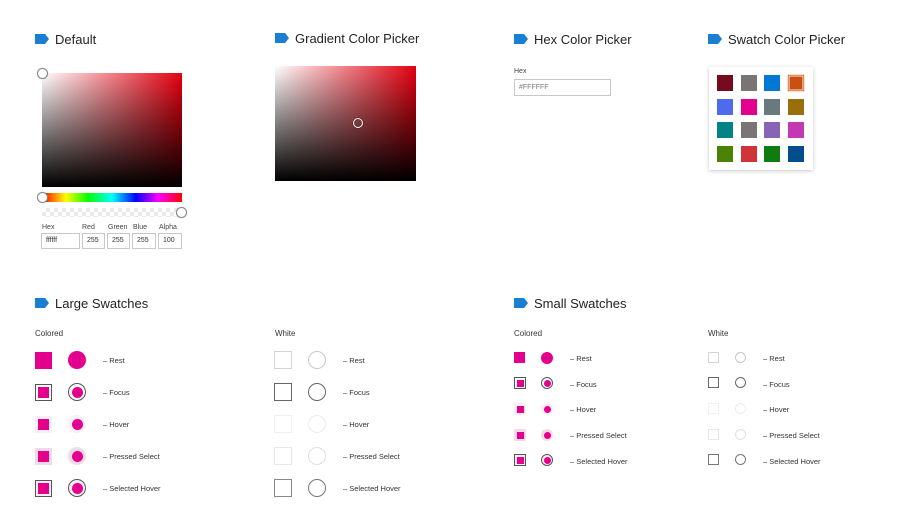 This screenshot has width=904, height=522. I want to click on gradient-thumb, so click(358, 123).